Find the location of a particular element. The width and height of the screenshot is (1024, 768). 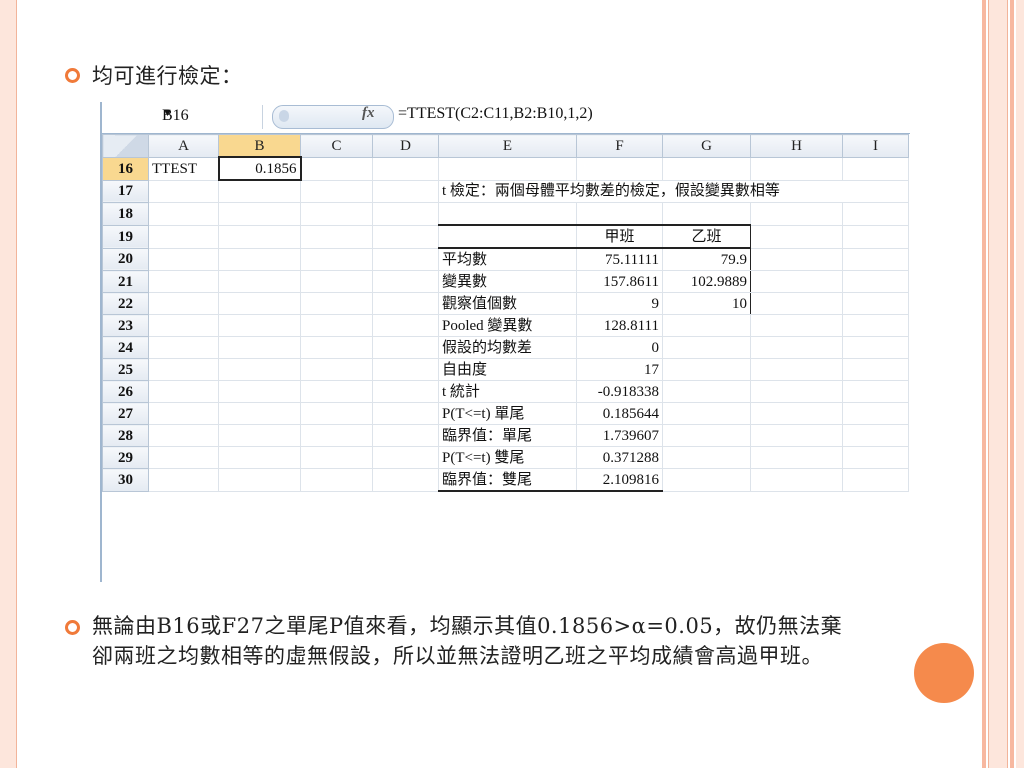

cell: 乙班 is located at coordinates (706, 236).